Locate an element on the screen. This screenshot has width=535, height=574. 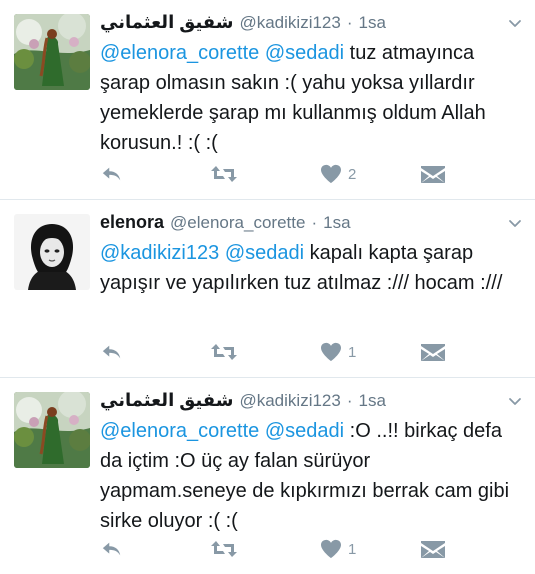
like-count: 2 is located at coordinates (352, 174).